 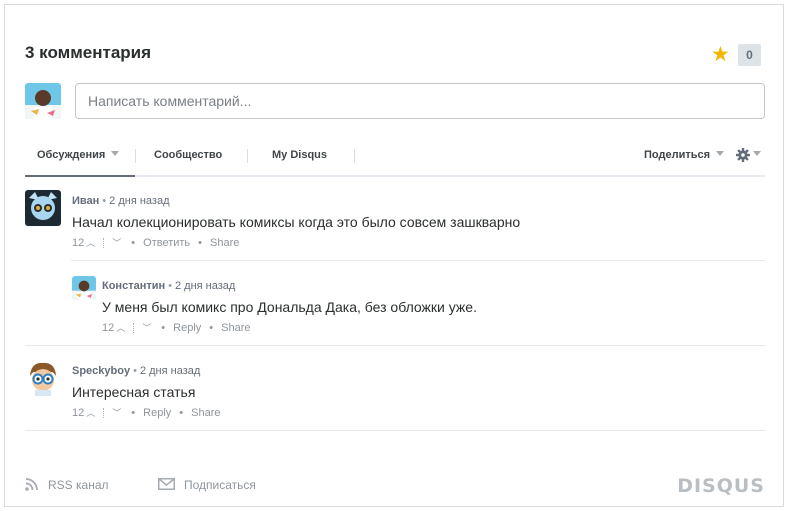 I want to click on current-user-avatar, so click(x=43, y=101).